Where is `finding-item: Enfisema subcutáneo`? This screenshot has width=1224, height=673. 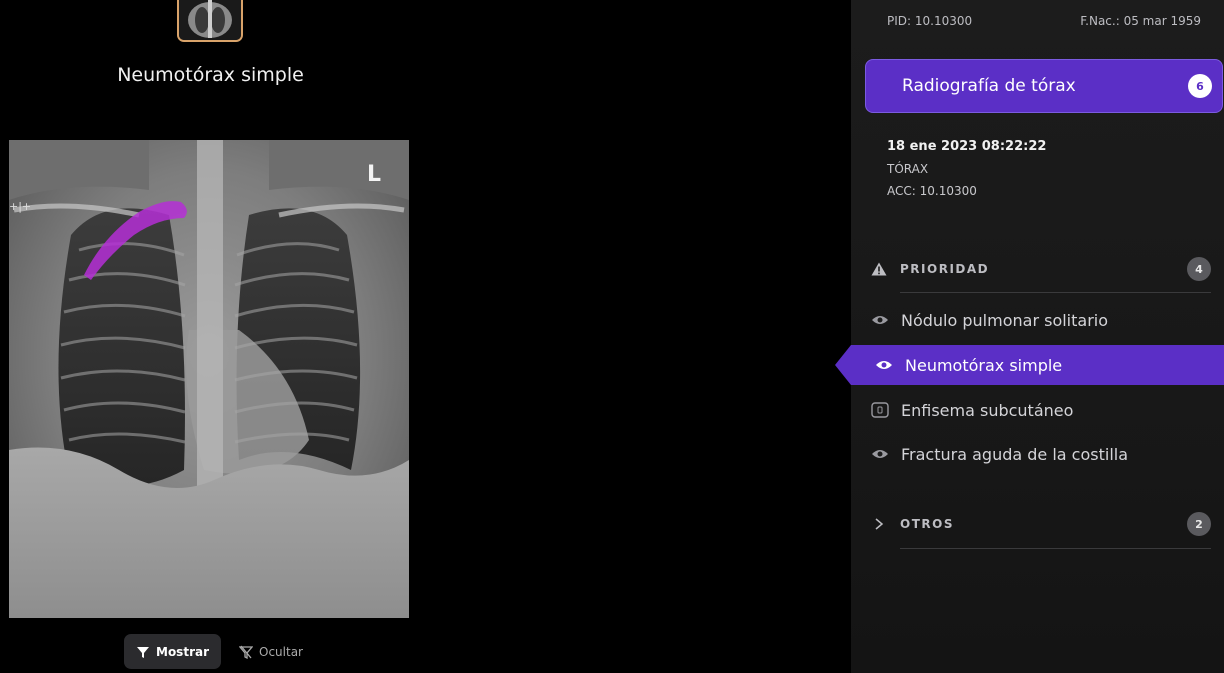
finding-item: Enfisema subcutáneo is located at coordinates (1041, 410).